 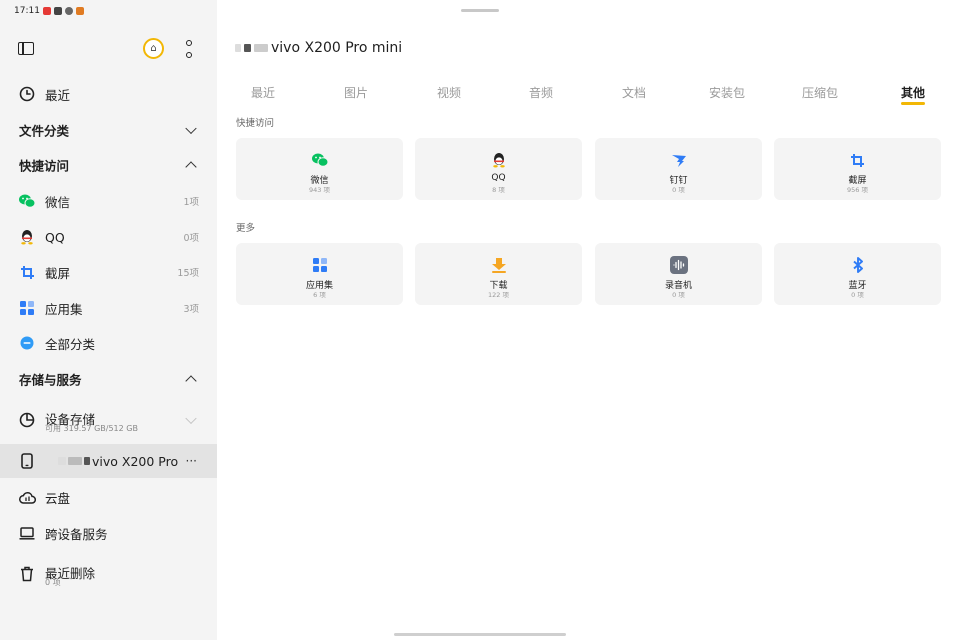 I want to click on sidebar-item-label: 全部分类, so click(x=70, y=344).